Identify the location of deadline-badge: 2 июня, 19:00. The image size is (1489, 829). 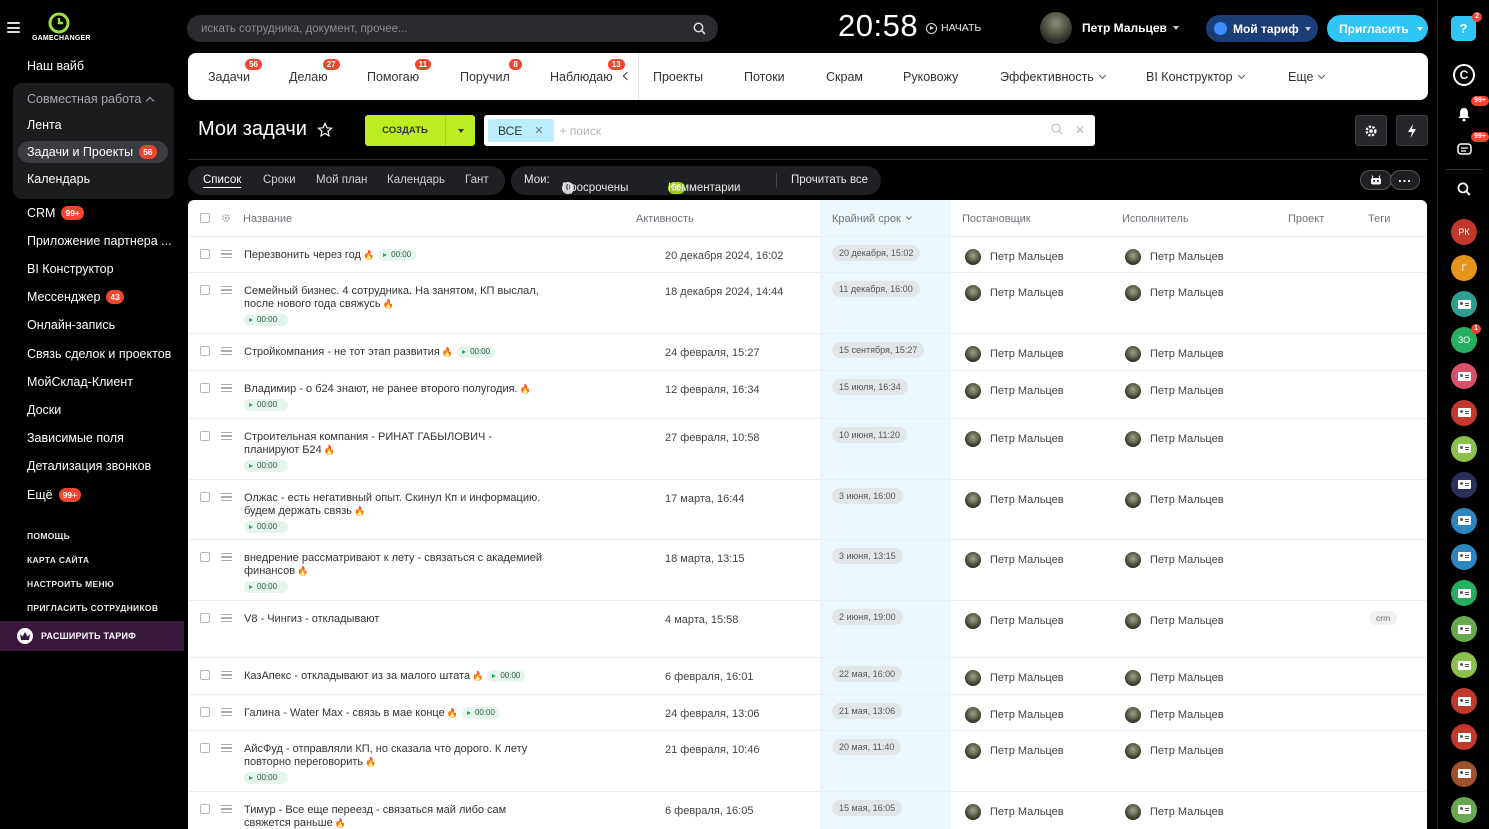
(867, 617).